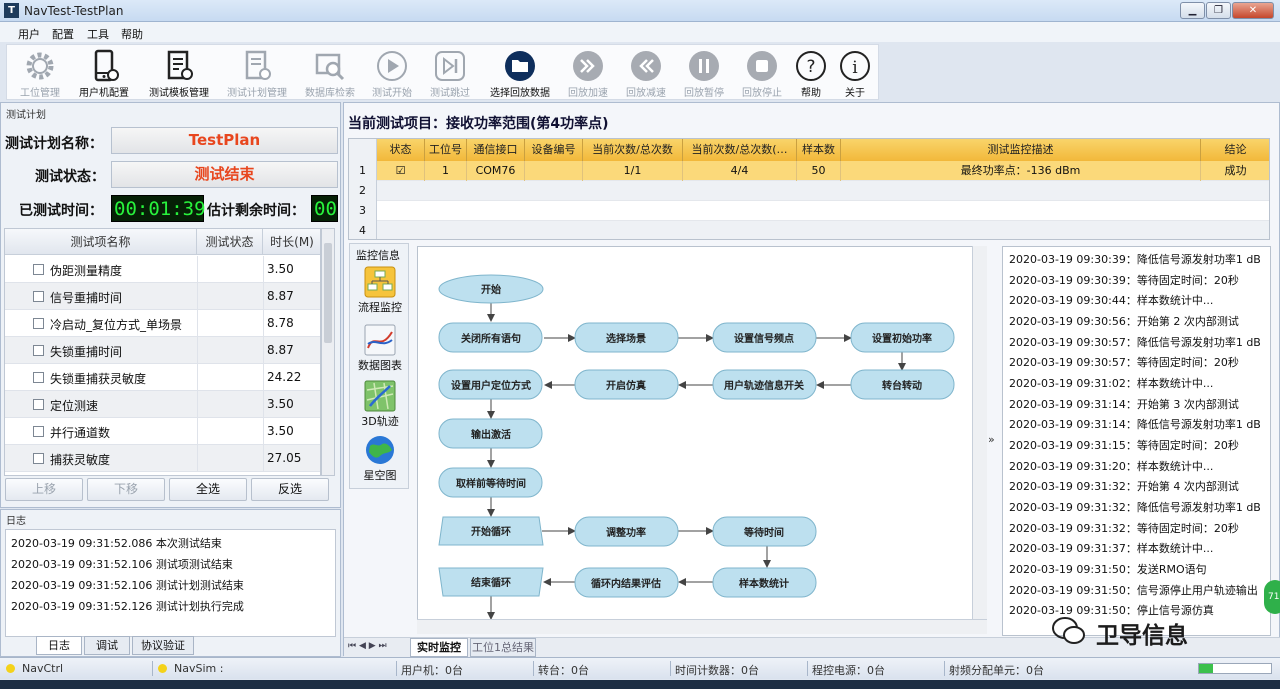 The image size is (1280, 689). Describe the element at coordinates (162, 431) in the screenshot. I see `table-row: 并行通道数 3.50` at that location.